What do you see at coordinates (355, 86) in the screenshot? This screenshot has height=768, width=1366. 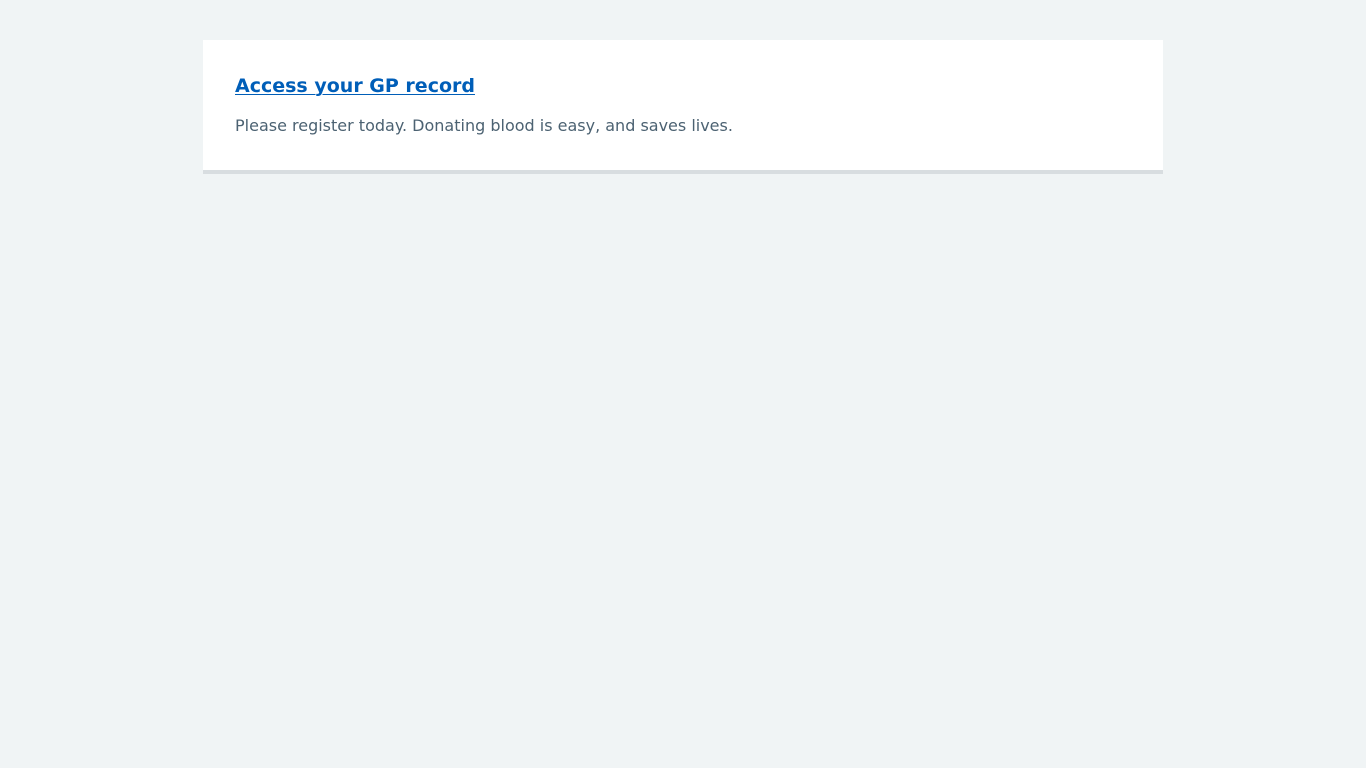 I see `access-gp-record-link: Access your GP record` at bounding box center [355, 86].